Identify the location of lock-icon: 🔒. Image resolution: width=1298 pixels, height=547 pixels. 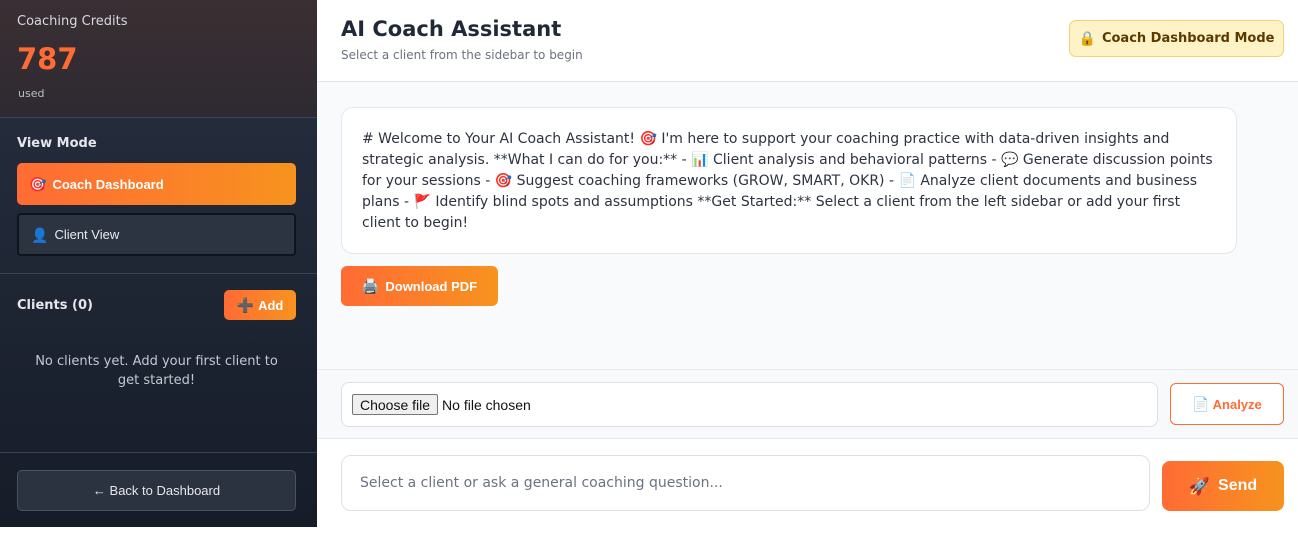
(1087, 38).